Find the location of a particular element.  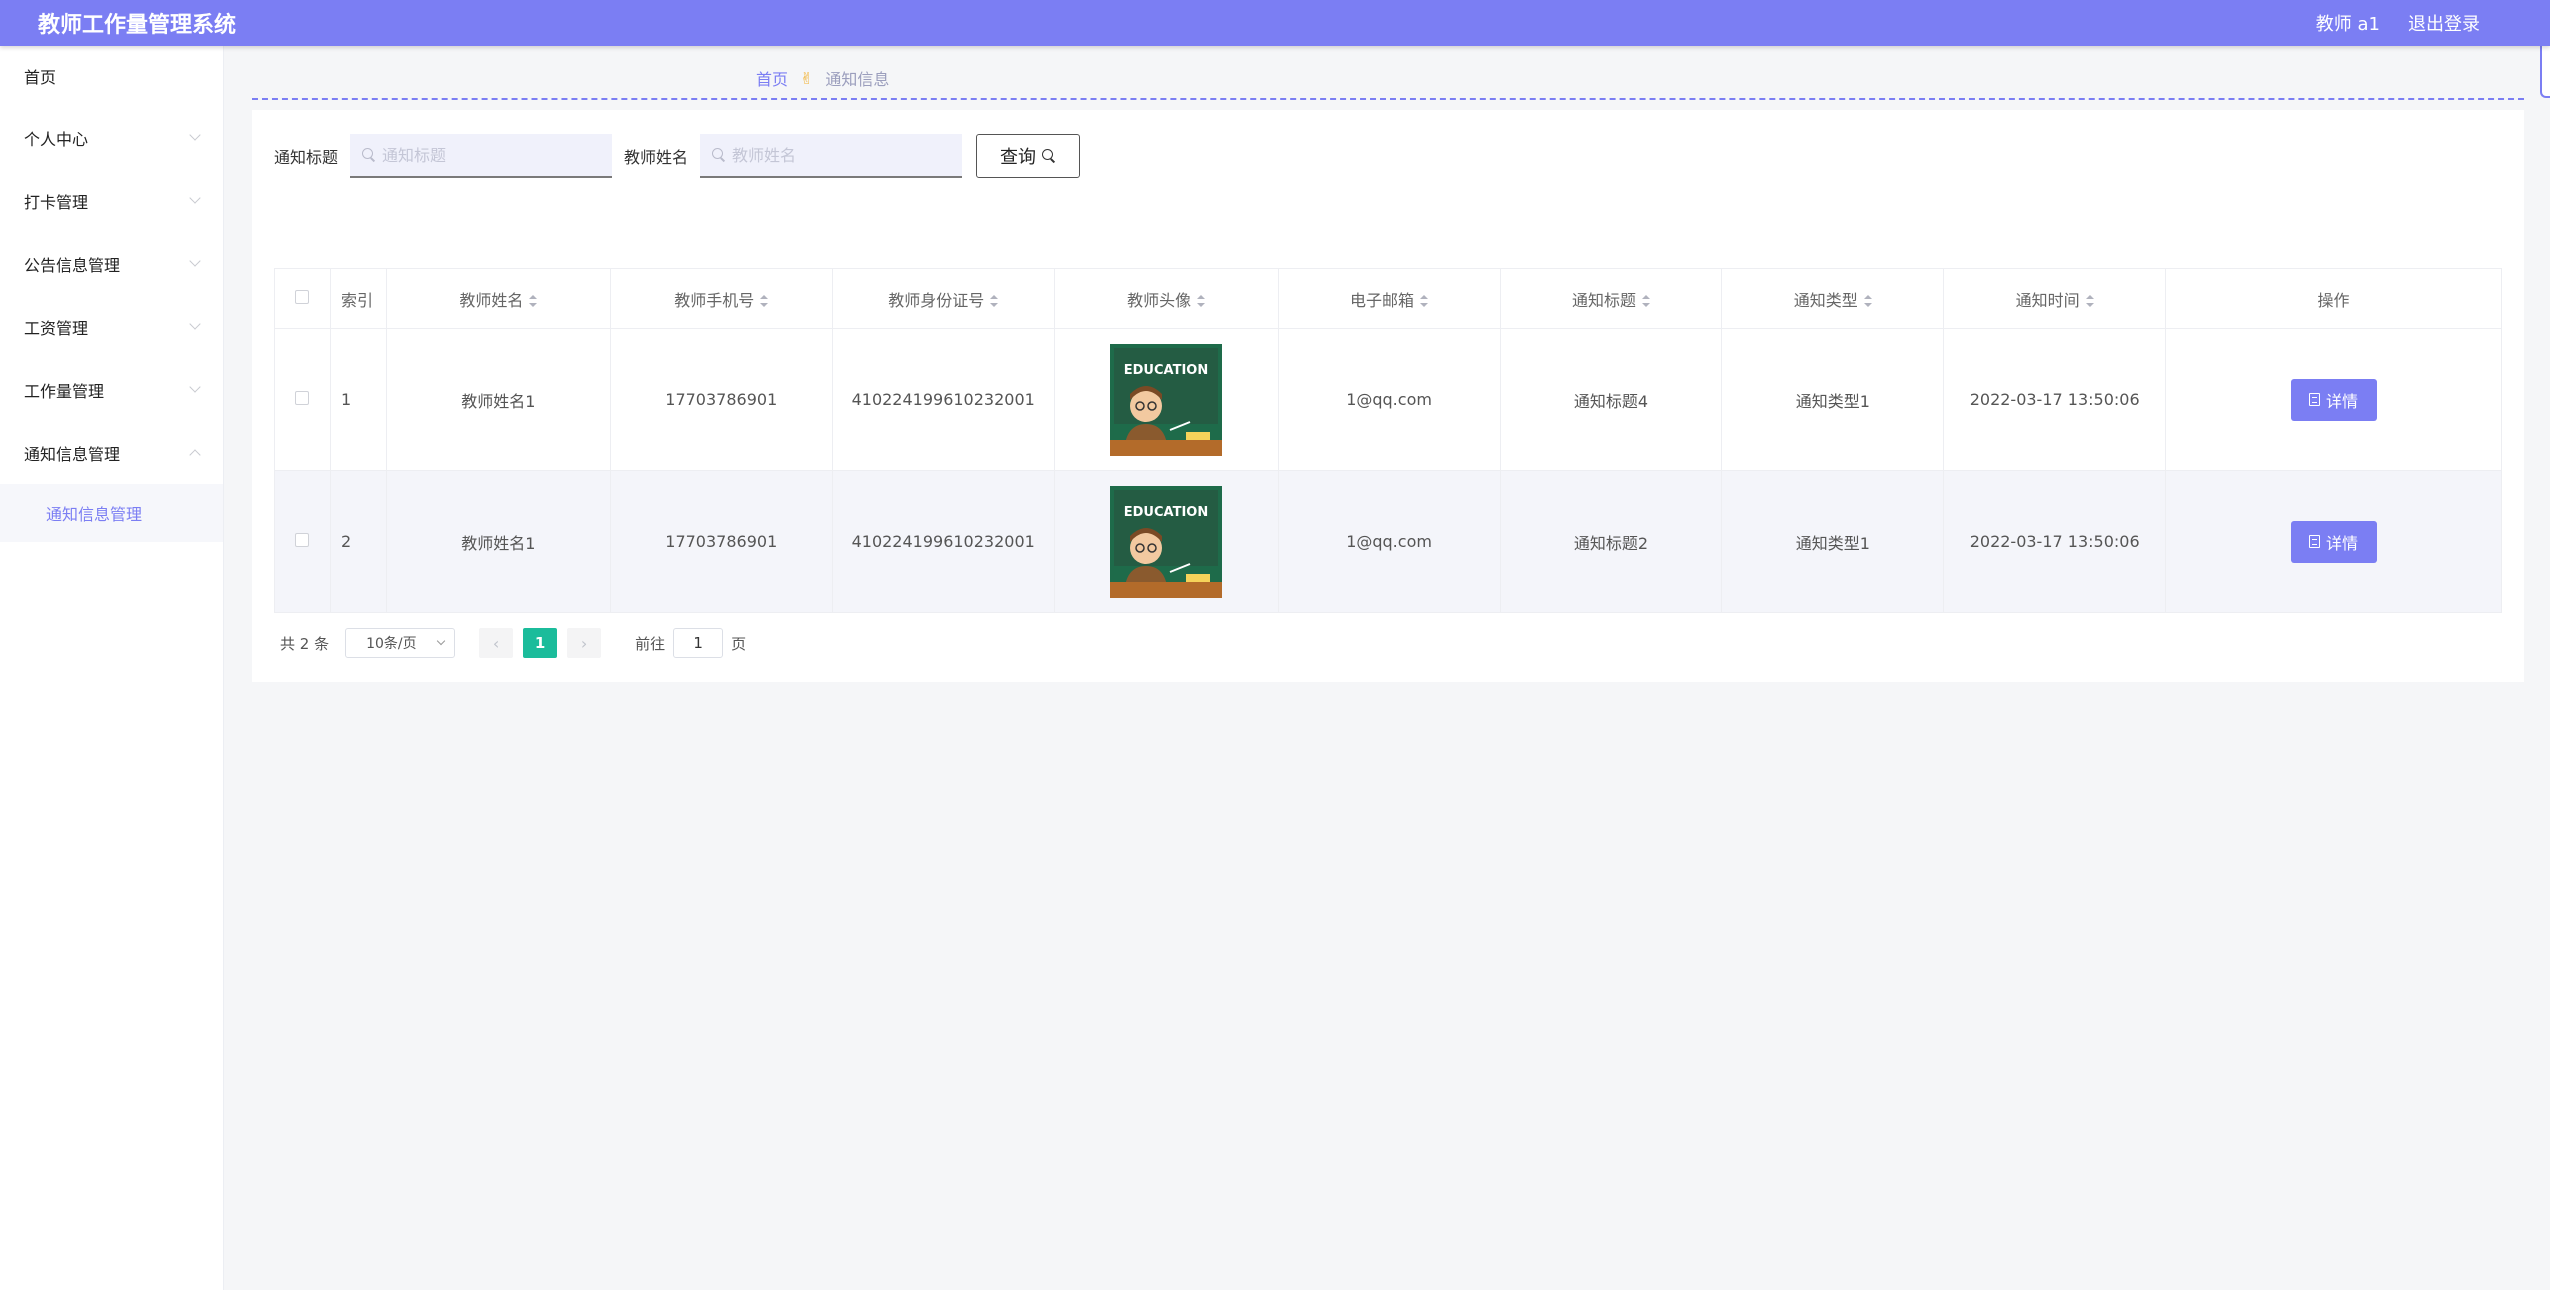

query-button: 查询 is located at coordinates (1028, 156).